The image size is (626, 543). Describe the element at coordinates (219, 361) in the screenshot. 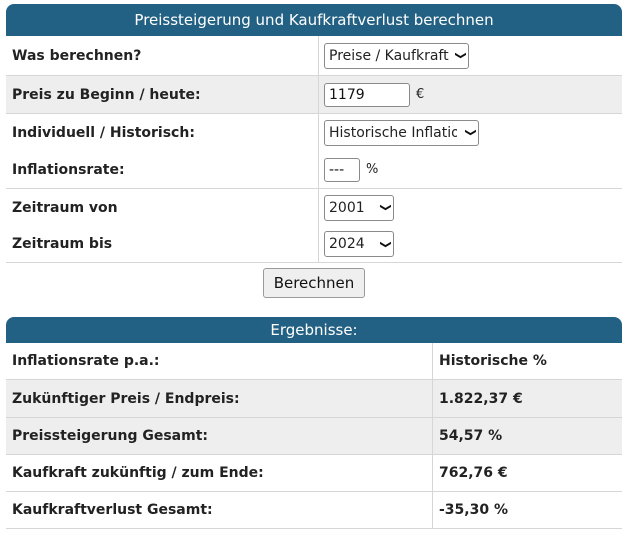

I see `result-label: Inflationsrate p.a.:` at that location.